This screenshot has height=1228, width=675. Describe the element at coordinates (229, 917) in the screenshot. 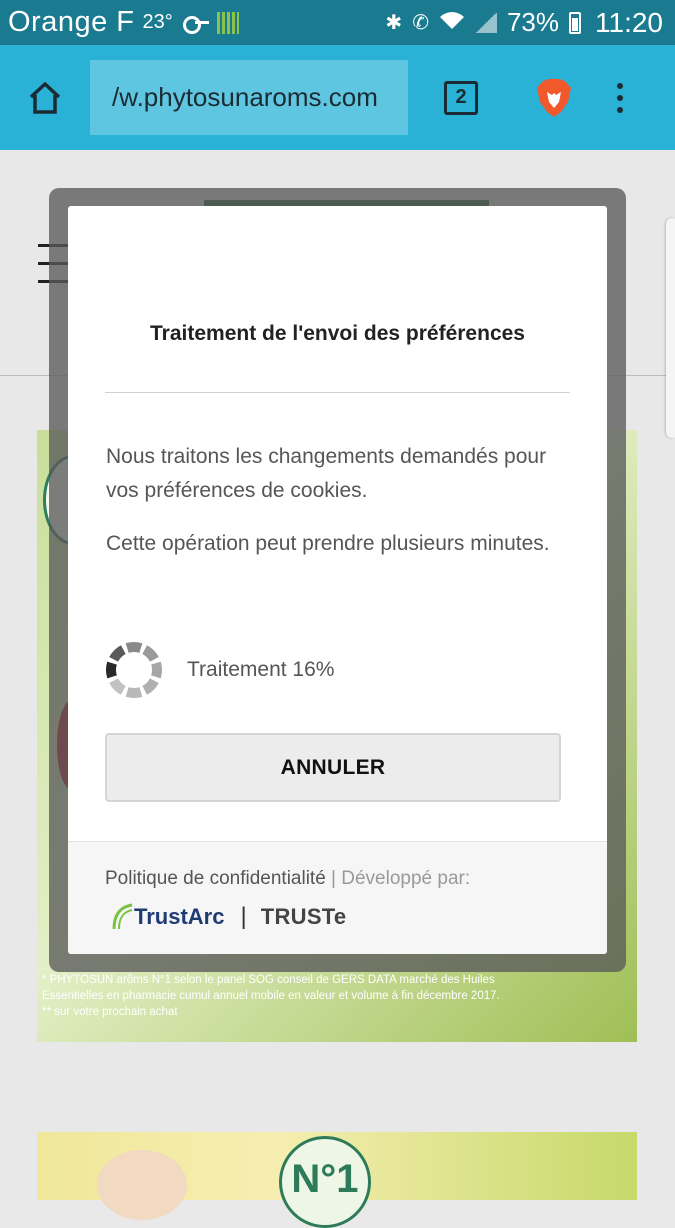

I see `vendor-logos: TrustArc | TRUSTe` at that location.